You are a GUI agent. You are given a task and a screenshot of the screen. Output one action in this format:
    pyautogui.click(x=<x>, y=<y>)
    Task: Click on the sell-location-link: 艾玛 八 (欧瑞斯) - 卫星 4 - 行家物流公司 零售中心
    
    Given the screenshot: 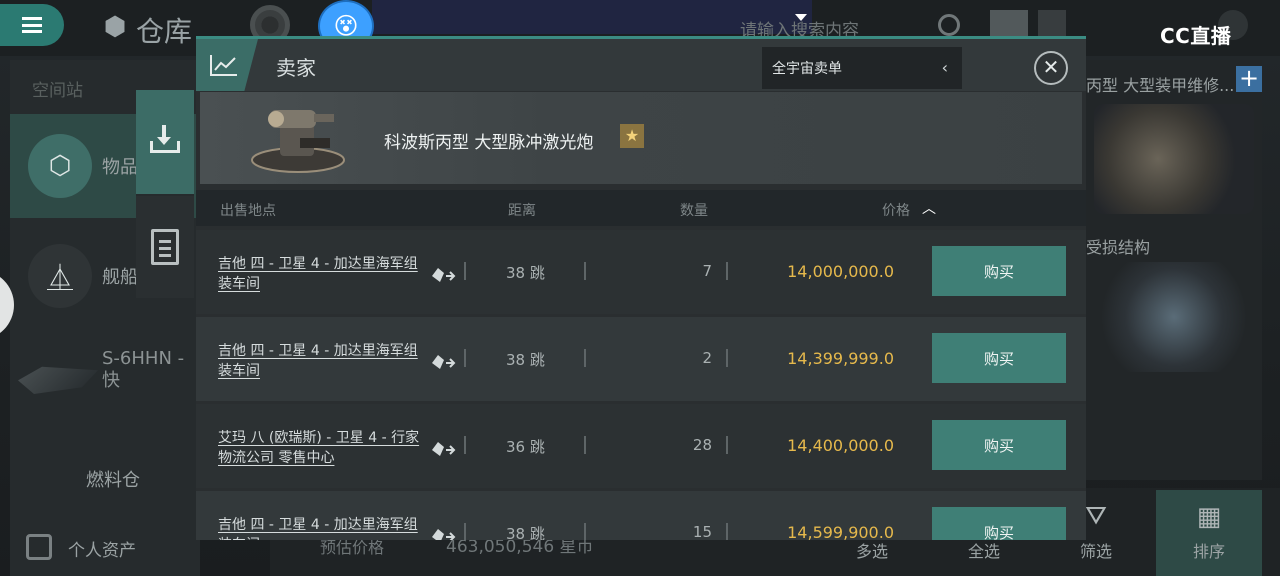 What is the action you would take?
    pyautogui.click(x=321, y=448)
    